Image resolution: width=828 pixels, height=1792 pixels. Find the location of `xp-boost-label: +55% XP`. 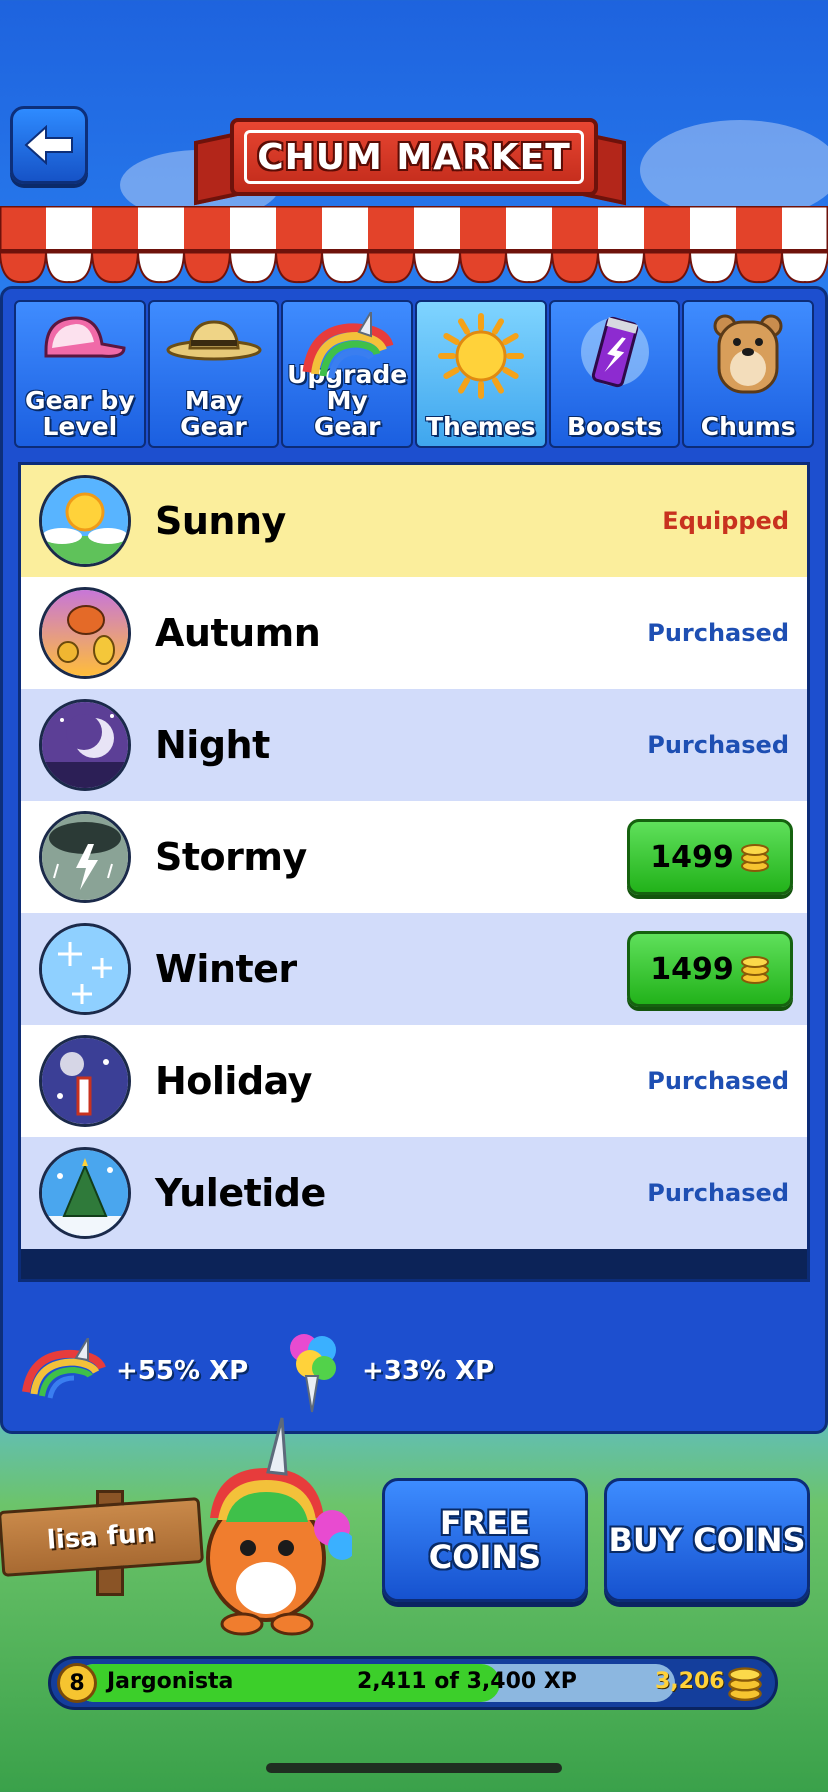

xp-boost-label: +55% XP is located at coordinates (182, 1371).